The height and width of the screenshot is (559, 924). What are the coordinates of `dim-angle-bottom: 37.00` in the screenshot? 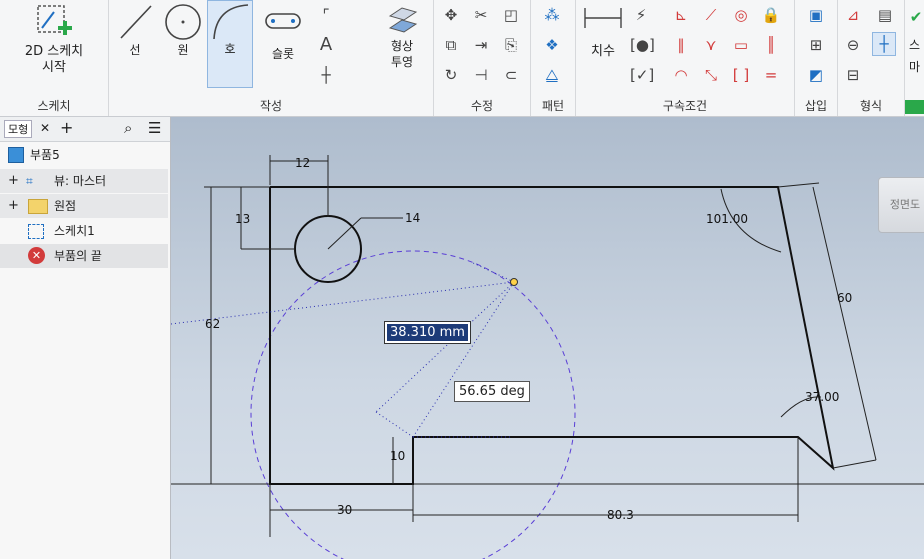 It's located at (822, 397).